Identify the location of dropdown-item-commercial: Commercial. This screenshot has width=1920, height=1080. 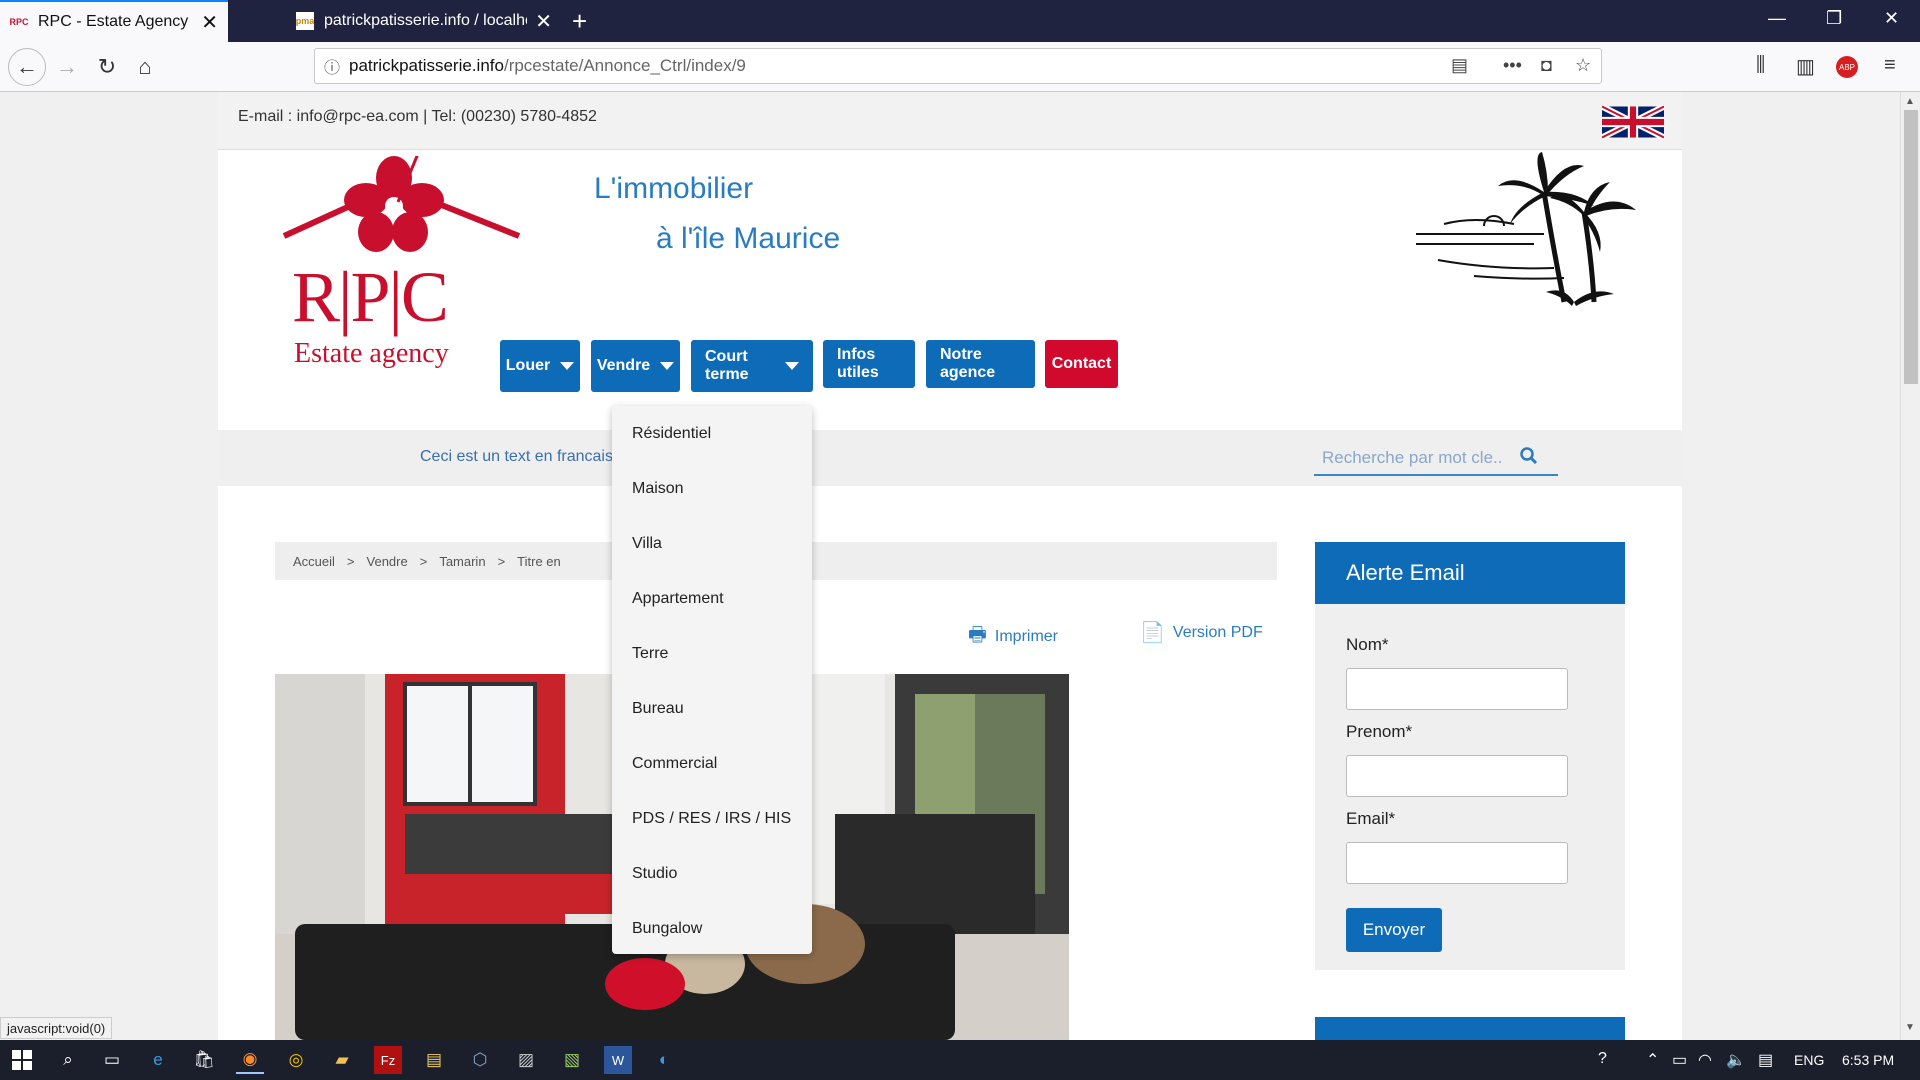
(712, 763).